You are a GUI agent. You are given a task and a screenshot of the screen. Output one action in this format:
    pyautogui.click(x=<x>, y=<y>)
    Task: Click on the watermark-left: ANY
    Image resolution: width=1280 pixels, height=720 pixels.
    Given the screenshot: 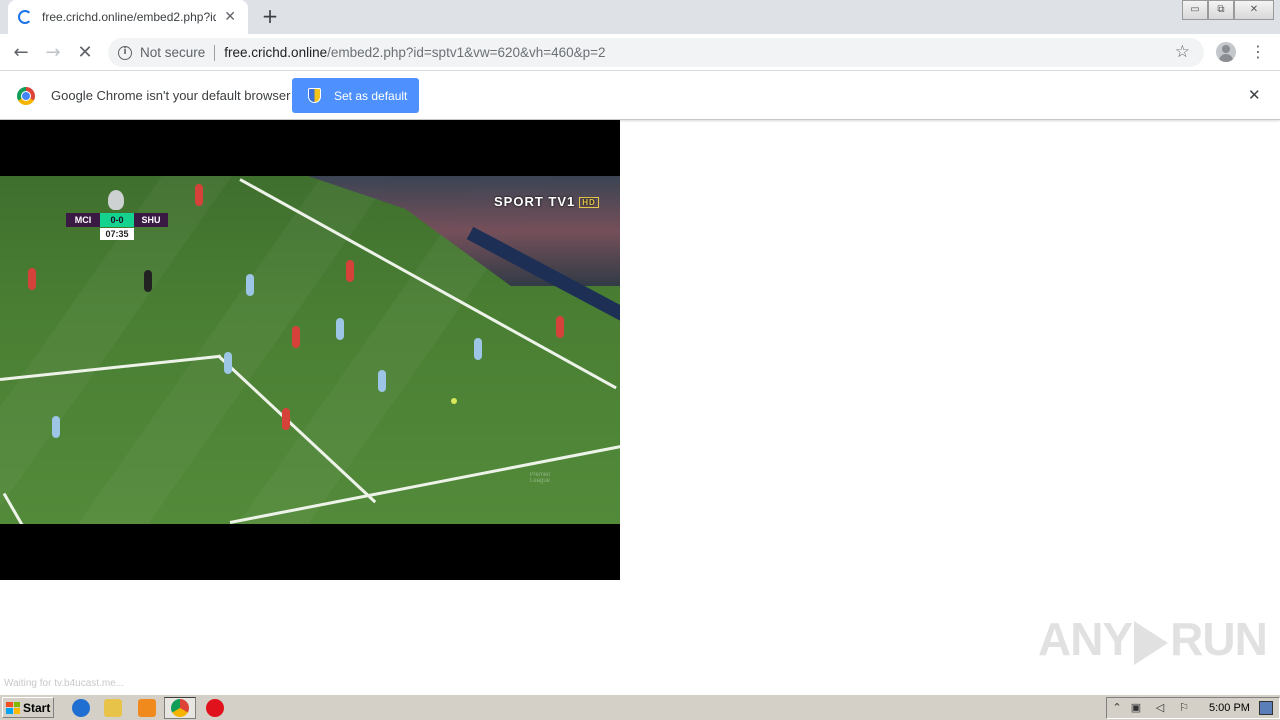 What is the action you would take?
    pyautogui.click(x=1085, y=639)
    